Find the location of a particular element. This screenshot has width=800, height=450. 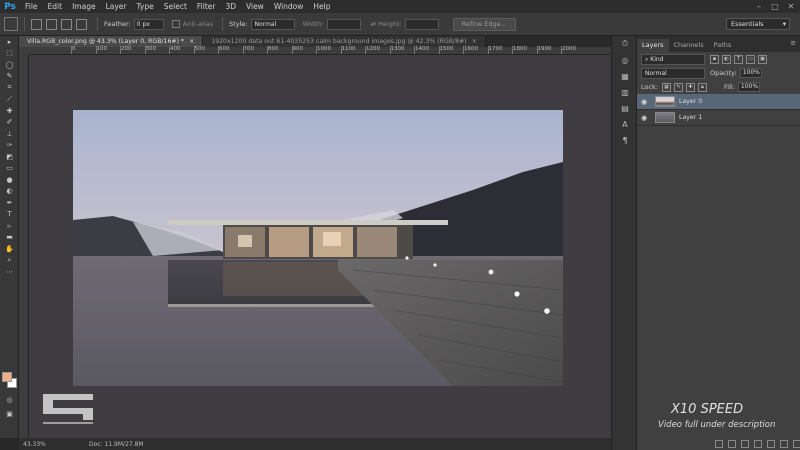

dodge-tool-icon: ◐ is located at coordinates (9, 192).